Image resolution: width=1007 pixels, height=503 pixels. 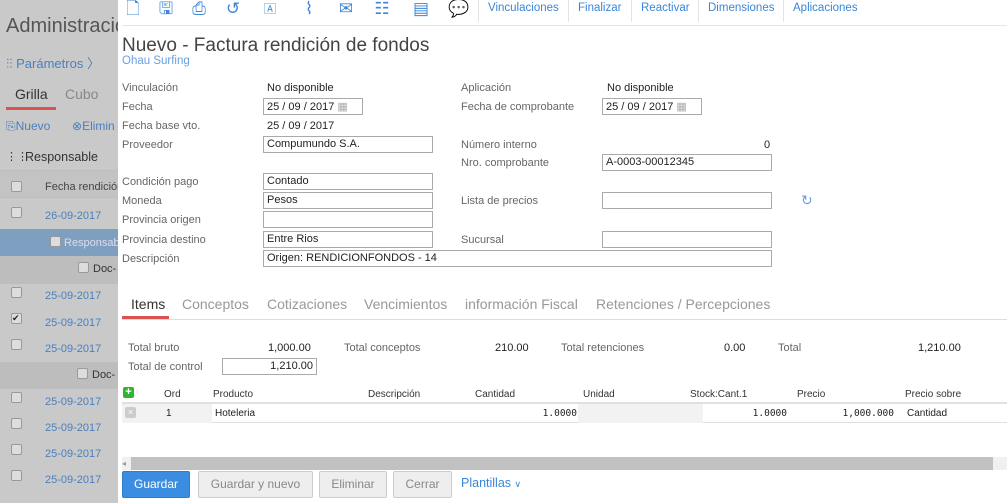 What do you see at coordinates (81, 94) in the screenshot?
I see `tab-cubo: Cubo` at bounding box center [81, 94].